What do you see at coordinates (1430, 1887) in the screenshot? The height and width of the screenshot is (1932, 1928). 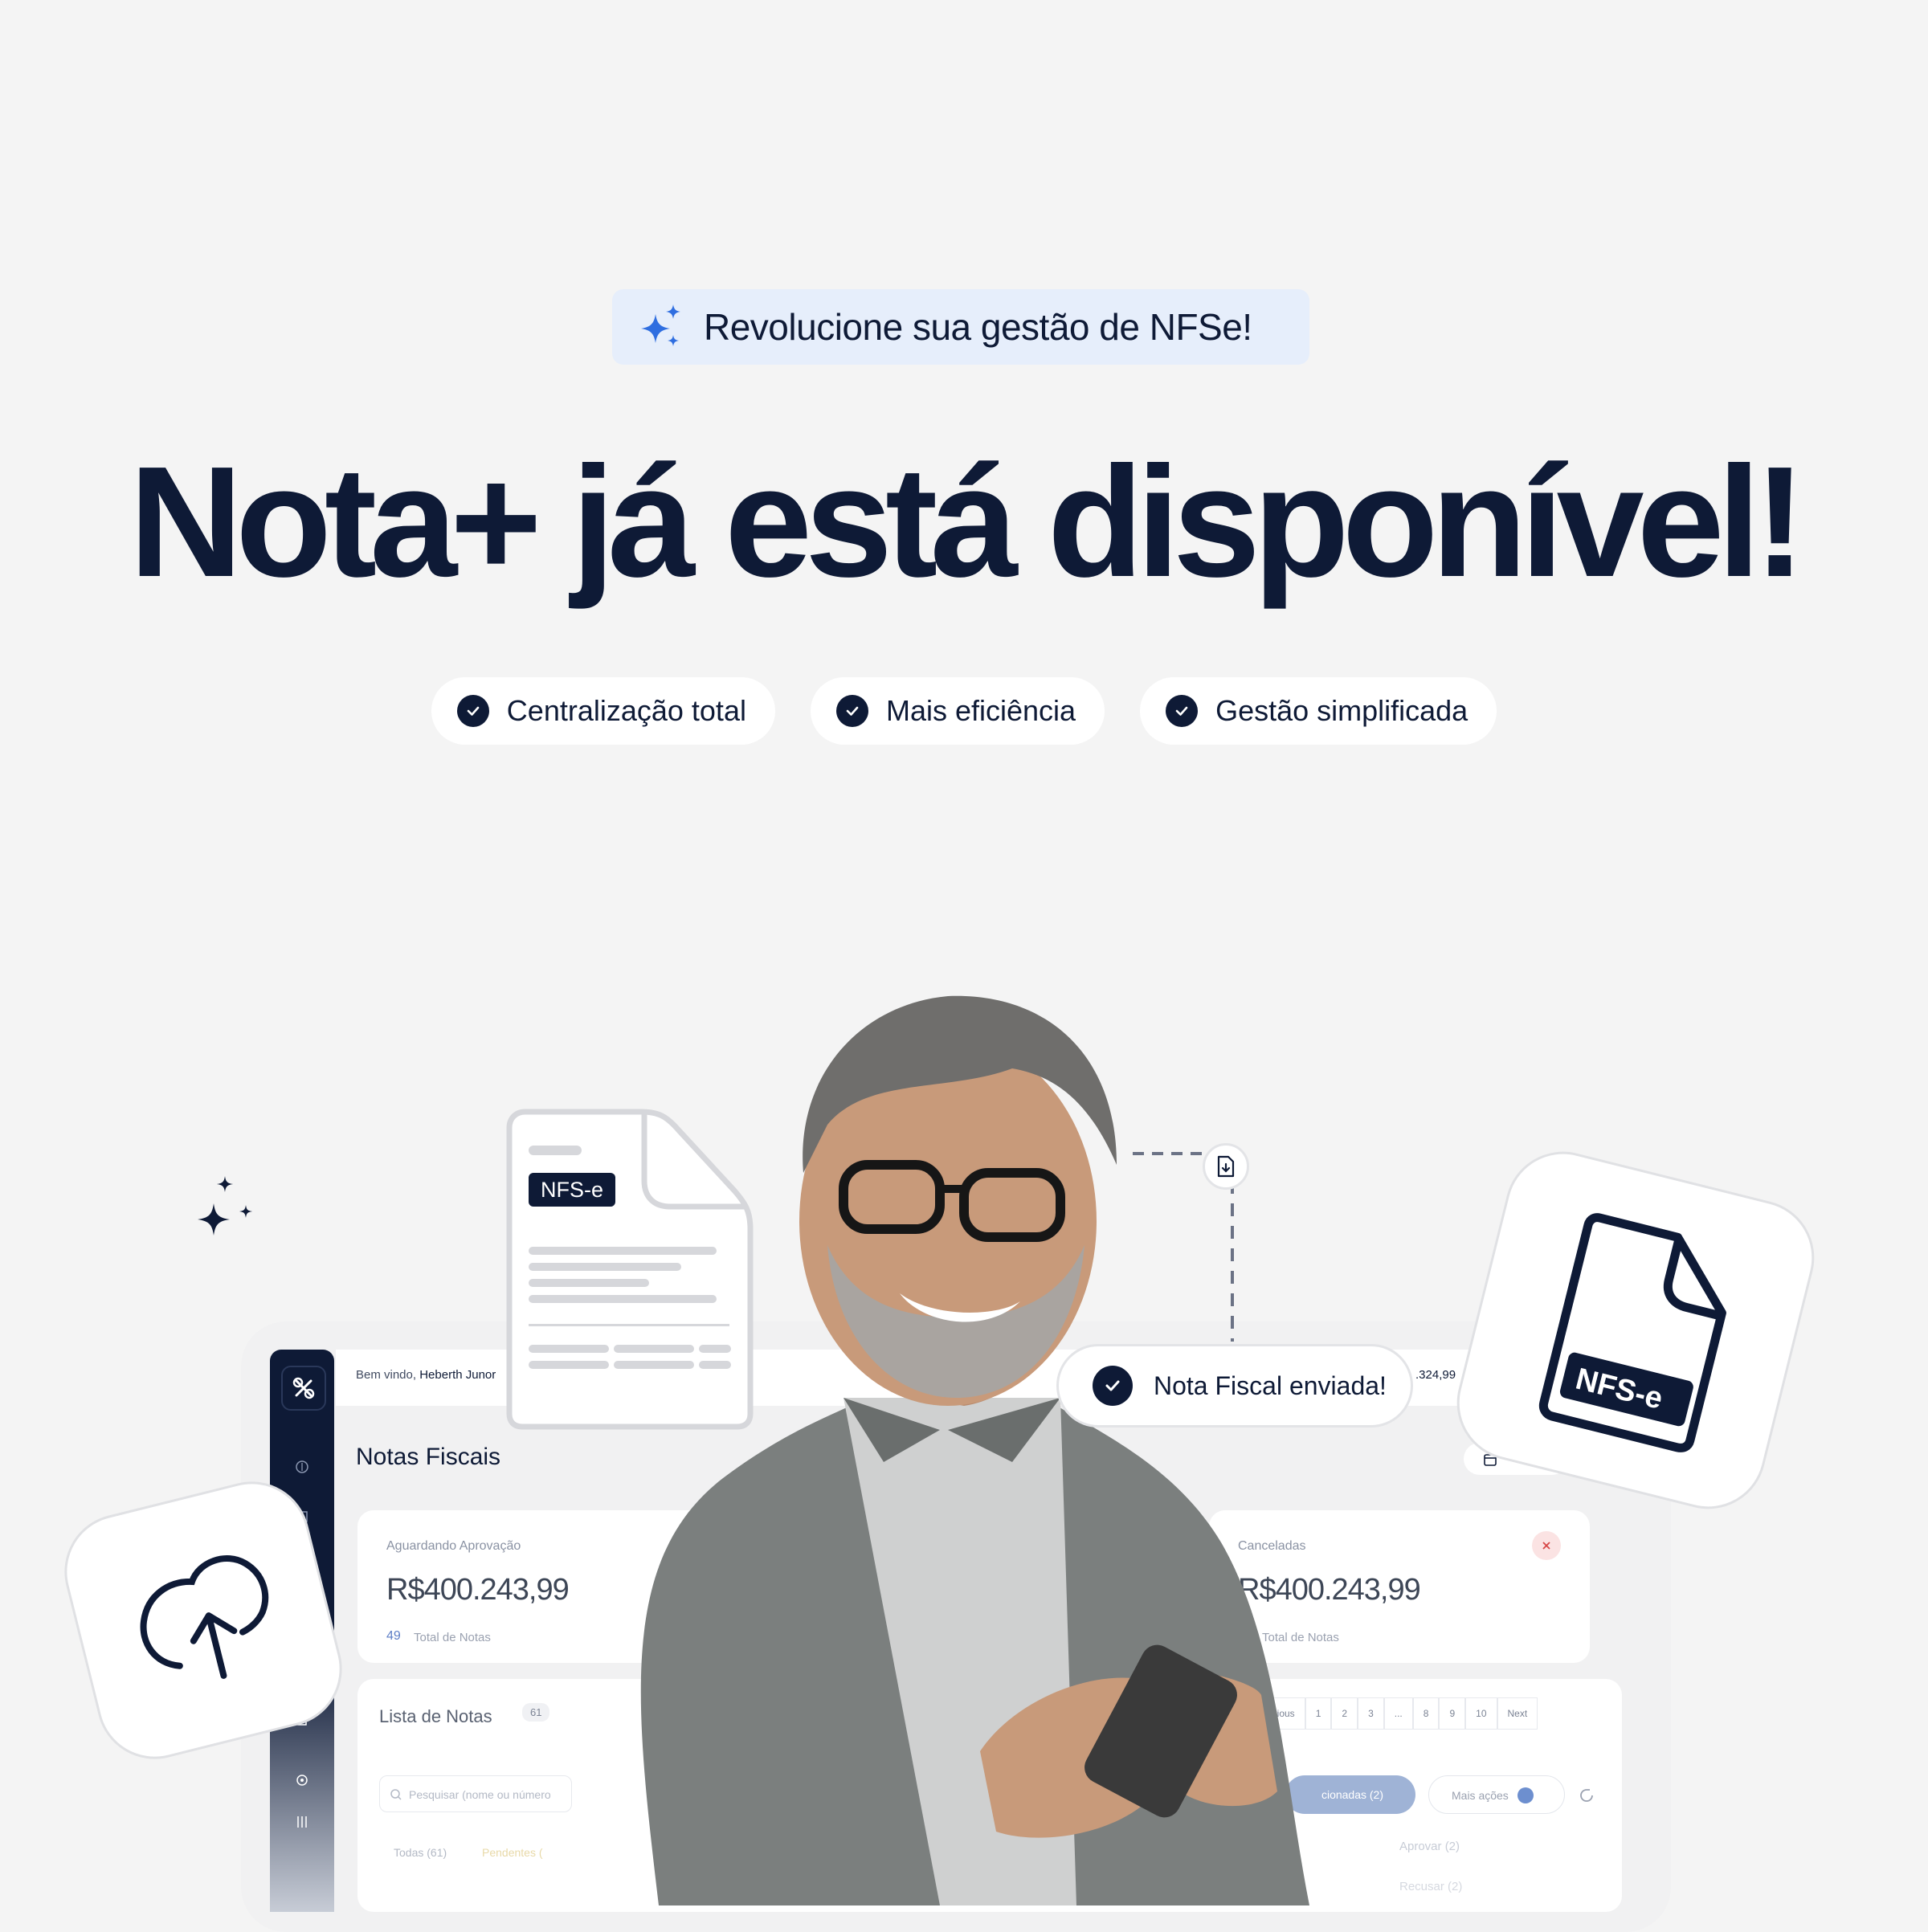 I see `menu-item-refuse: Recusar (2)` at bounding box center [1430, 1887].